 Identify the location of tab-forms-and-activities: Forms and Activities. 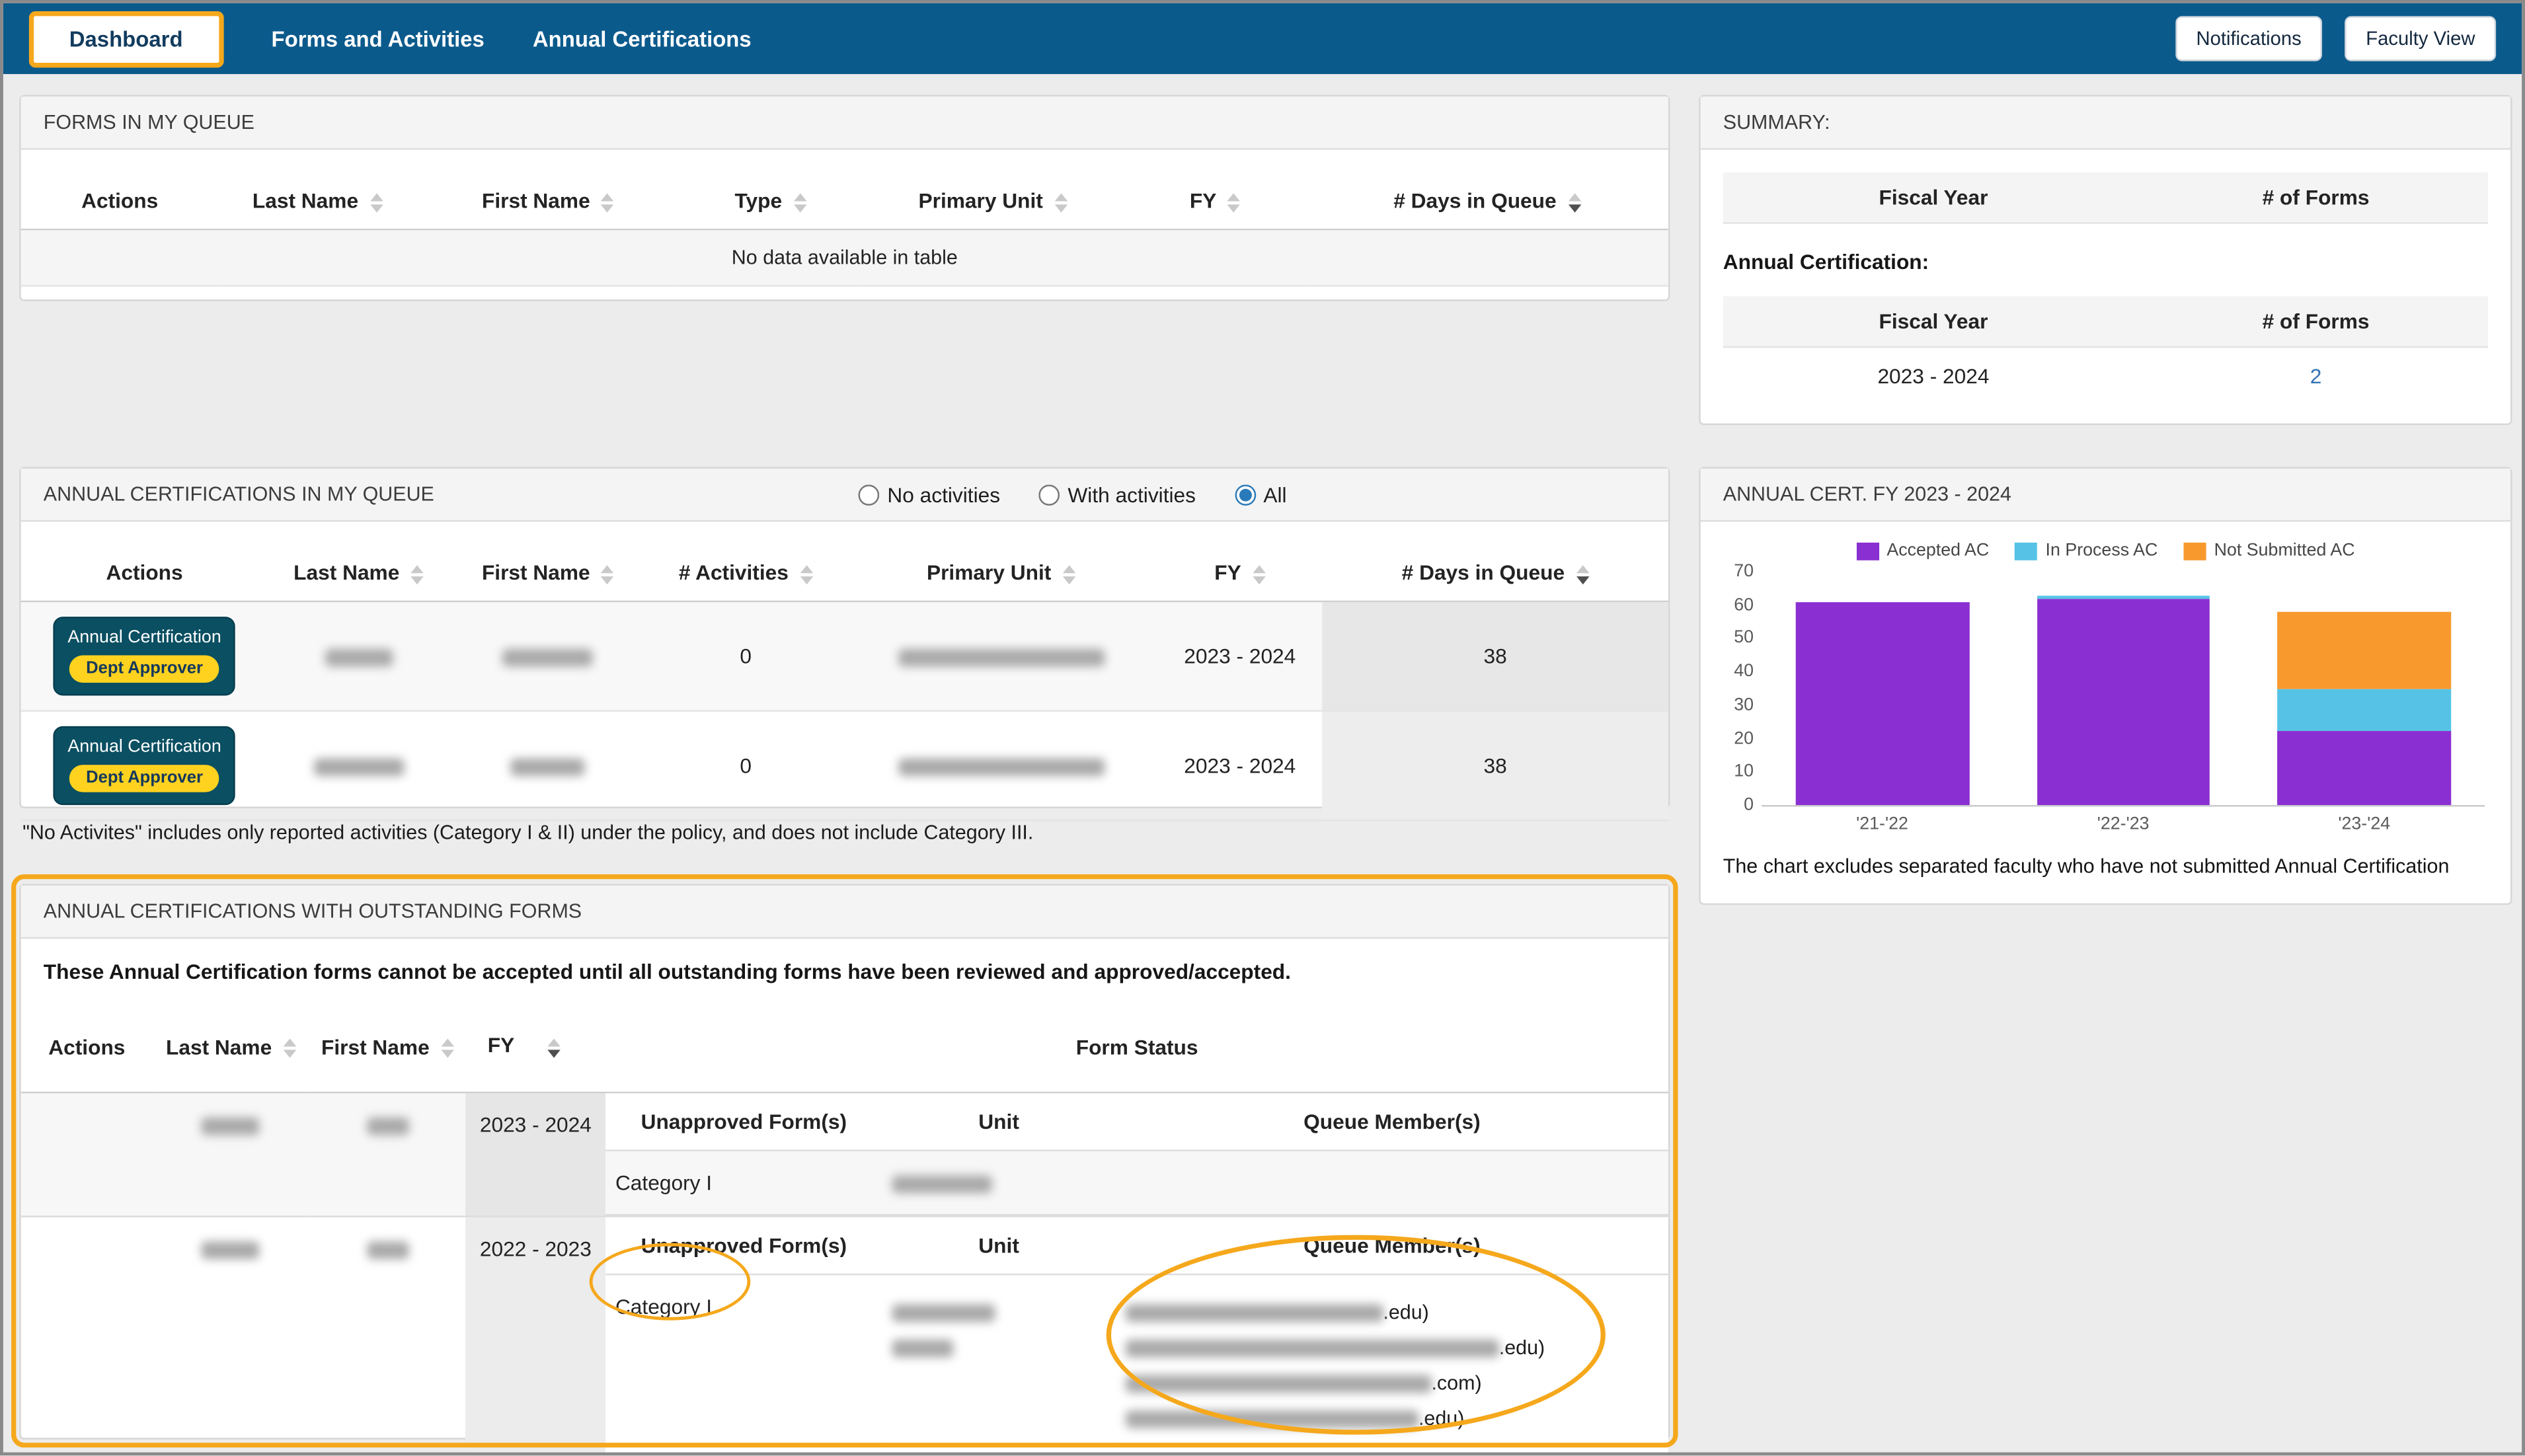
(378, 38).